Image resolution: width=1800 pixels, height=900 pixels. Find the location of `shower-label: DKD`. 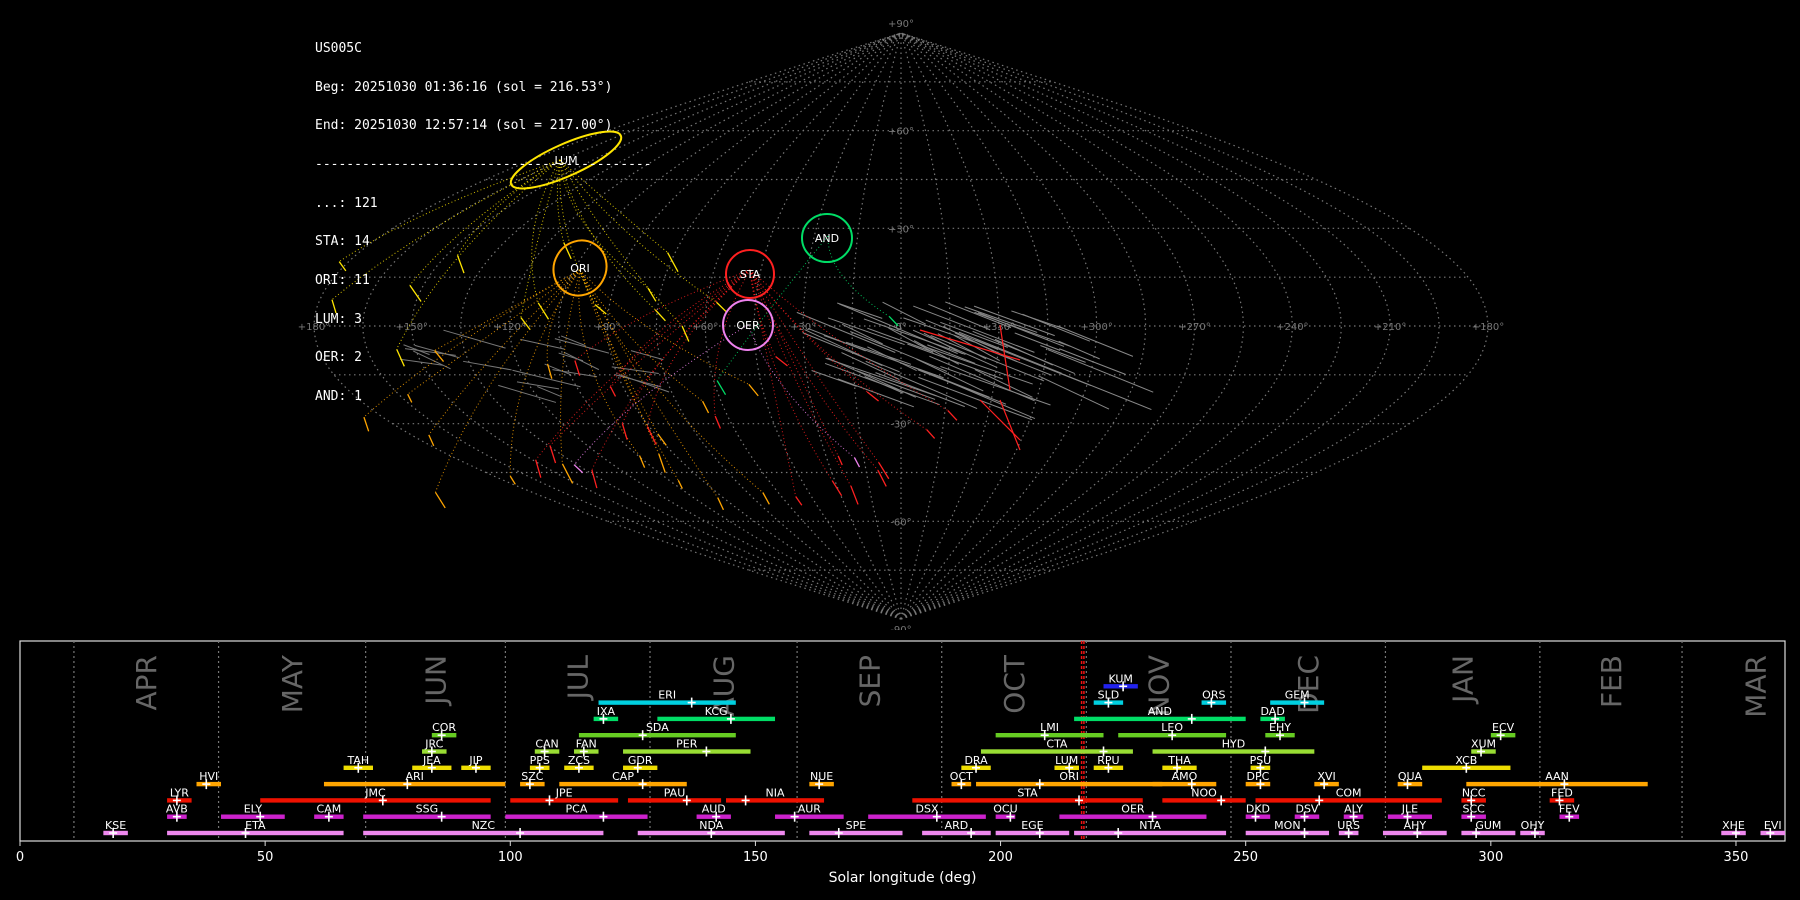

shower-label: DKD is located at coordinates (1258, 809).